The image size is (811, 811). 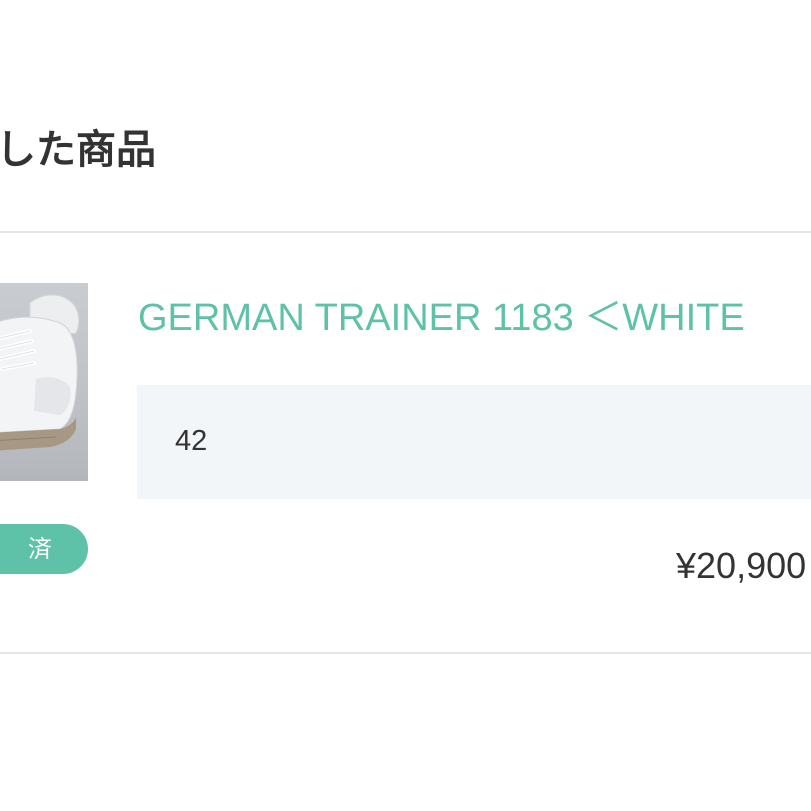 I want to click on section-title: した商品, so click(x=78, y=150).